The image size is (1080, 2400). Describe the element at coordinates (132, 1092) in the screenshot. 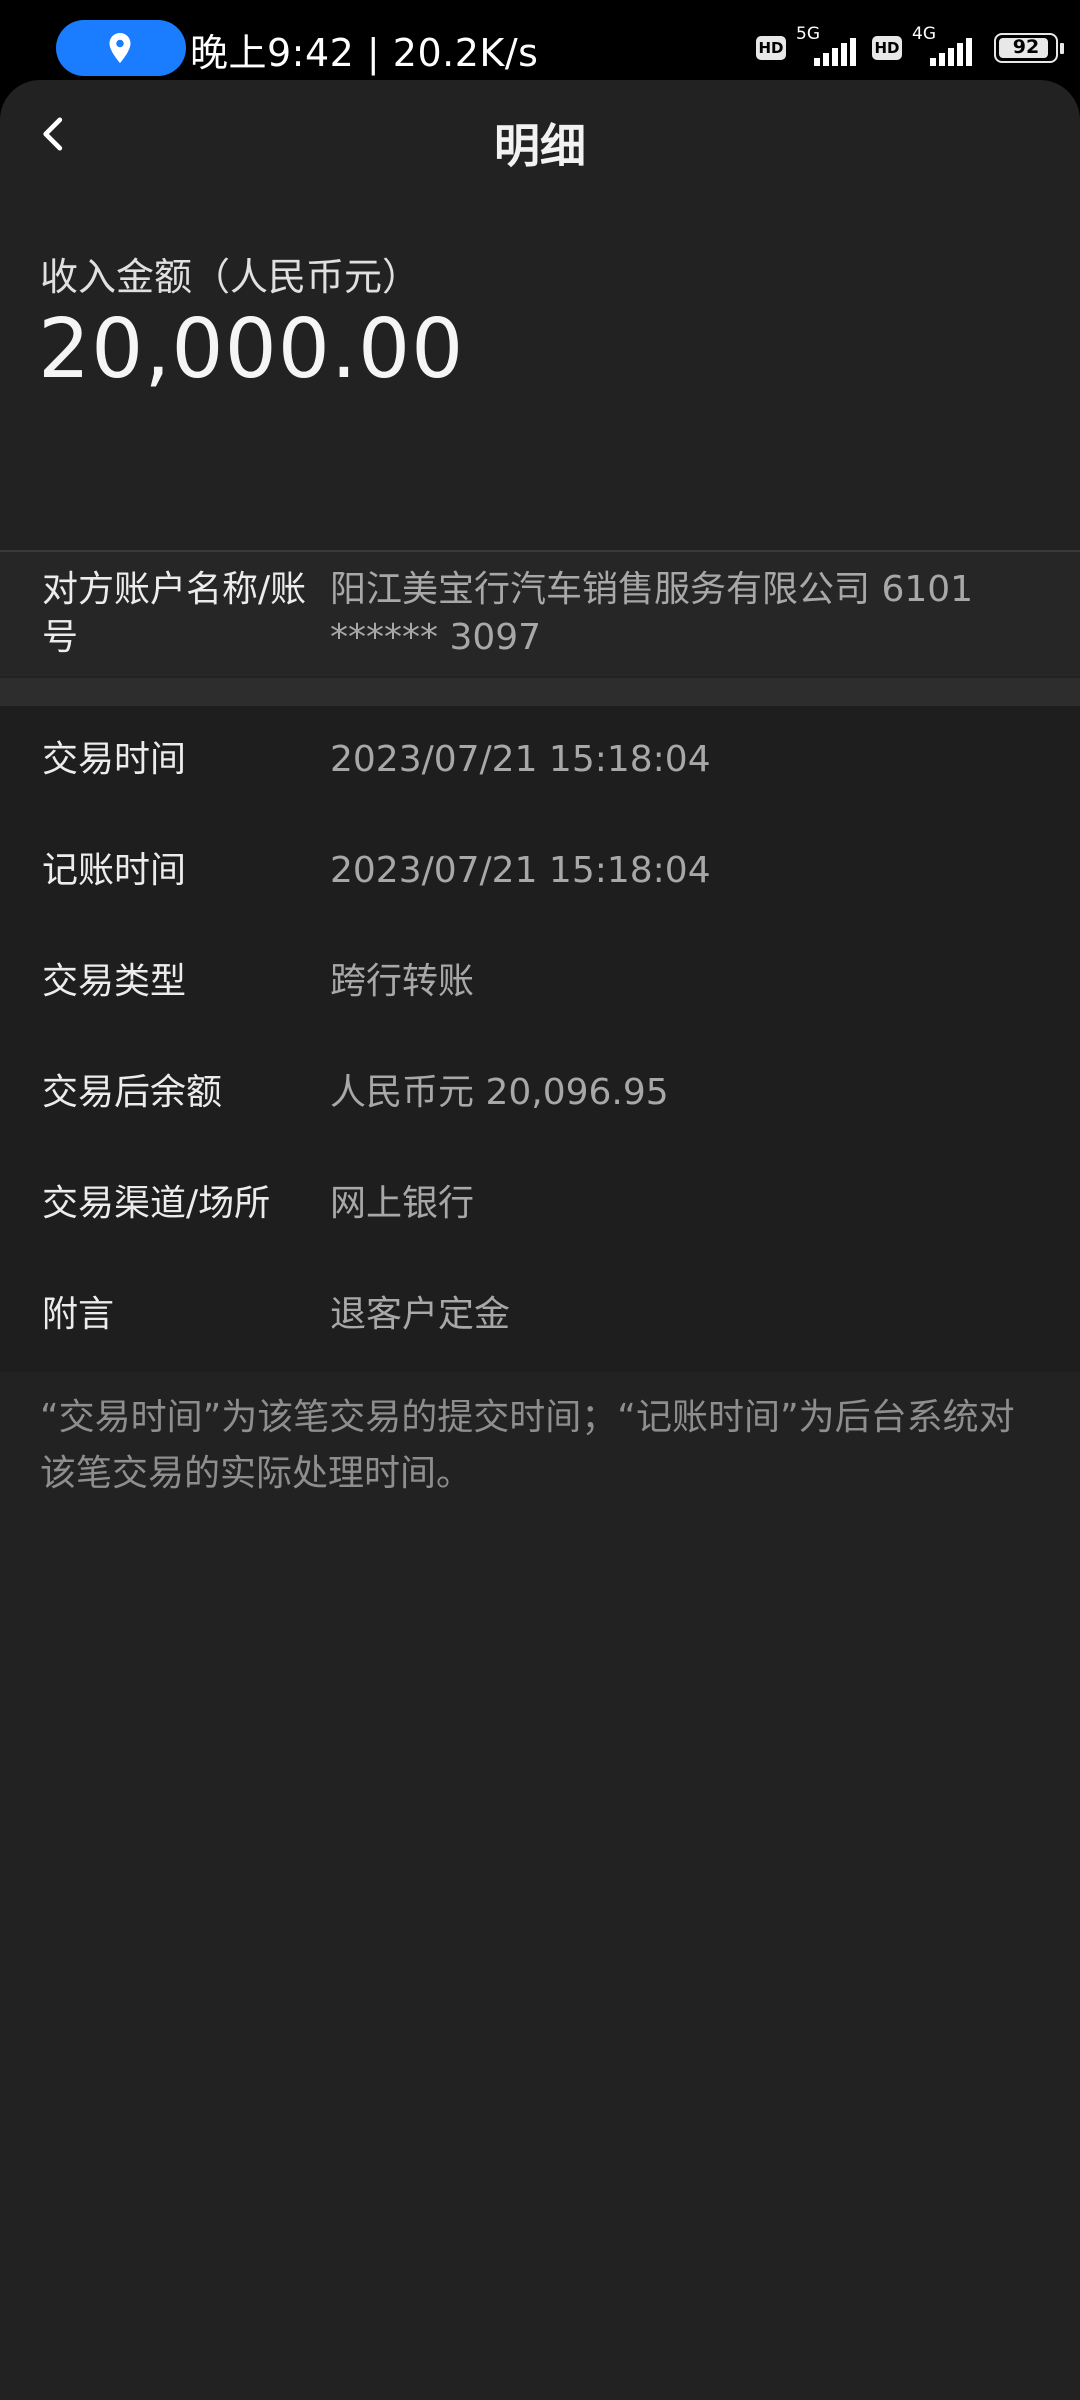

I see `detail-label: 交易后余额` at that location.